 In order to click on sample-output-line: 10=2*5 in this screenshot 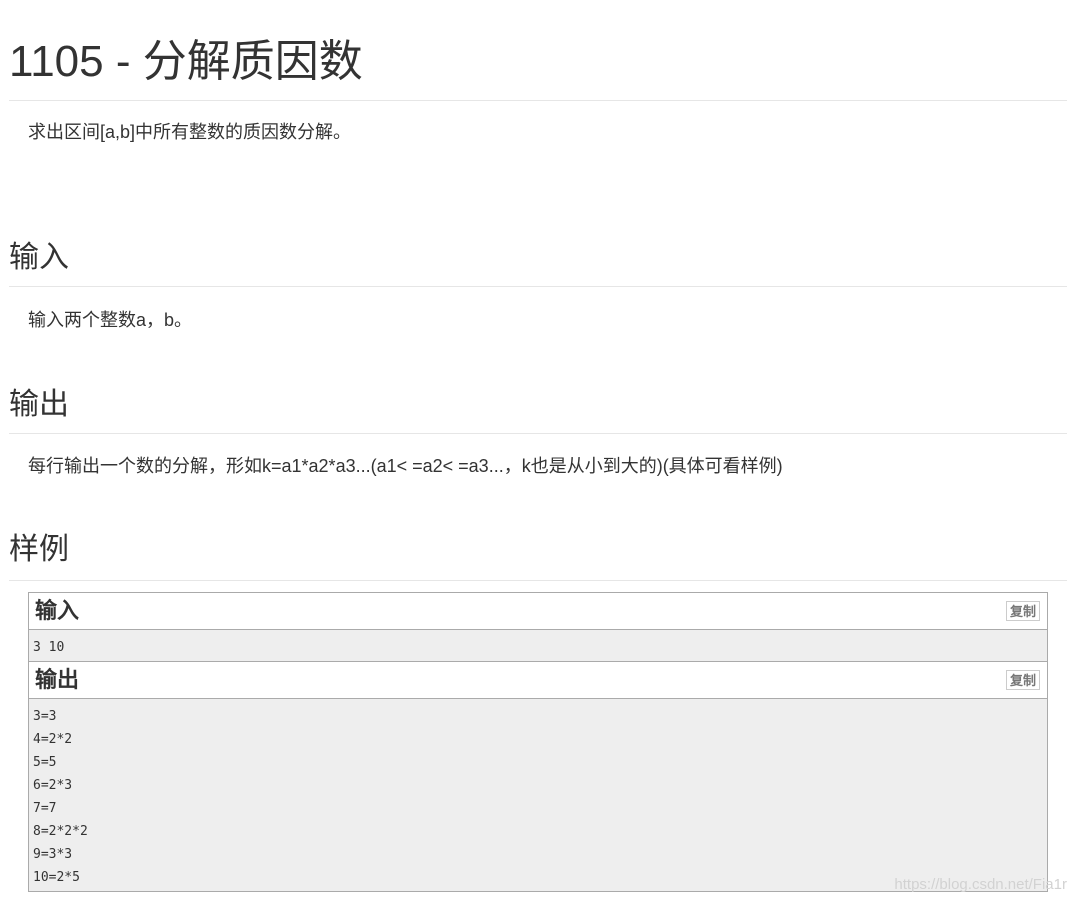, I will do `click(56, 877)`.